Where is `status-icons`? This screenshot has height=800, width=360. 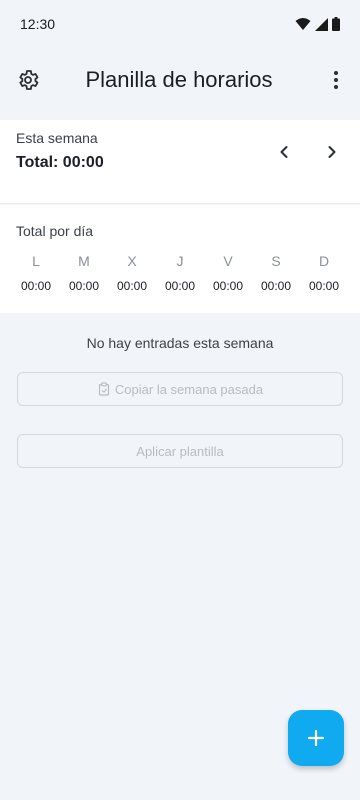 status-icons is located at coordinates (317, 24).